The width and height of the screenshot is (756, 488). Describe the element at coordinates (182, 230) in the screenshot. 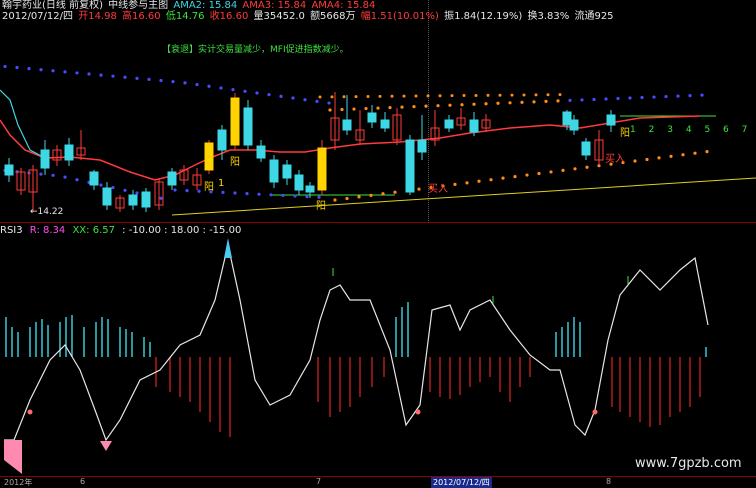

I see `rsi-level-2: : 18.00` at that location.